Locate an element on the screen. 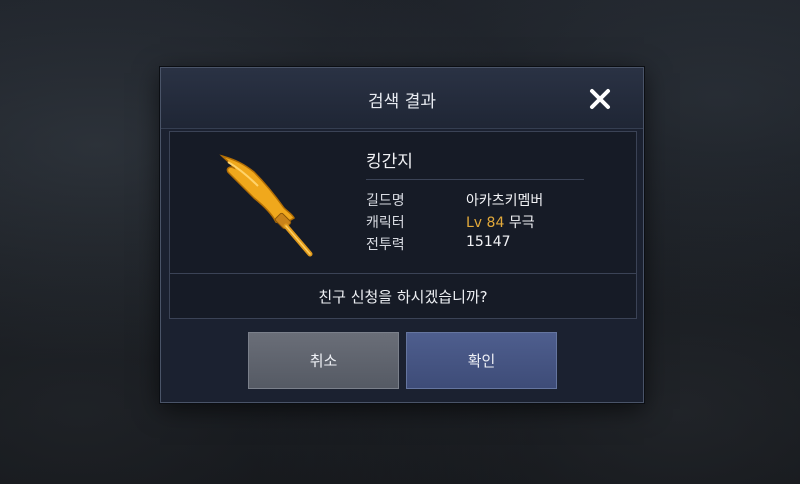  close-button is located at coordinates (600, 99).